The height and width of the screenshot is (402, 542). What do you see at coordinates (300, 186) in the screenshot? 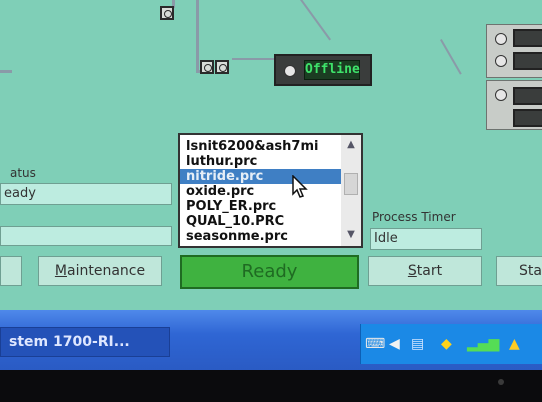
I see `mouse-cursor-icon` at bounding box center [300, 186].